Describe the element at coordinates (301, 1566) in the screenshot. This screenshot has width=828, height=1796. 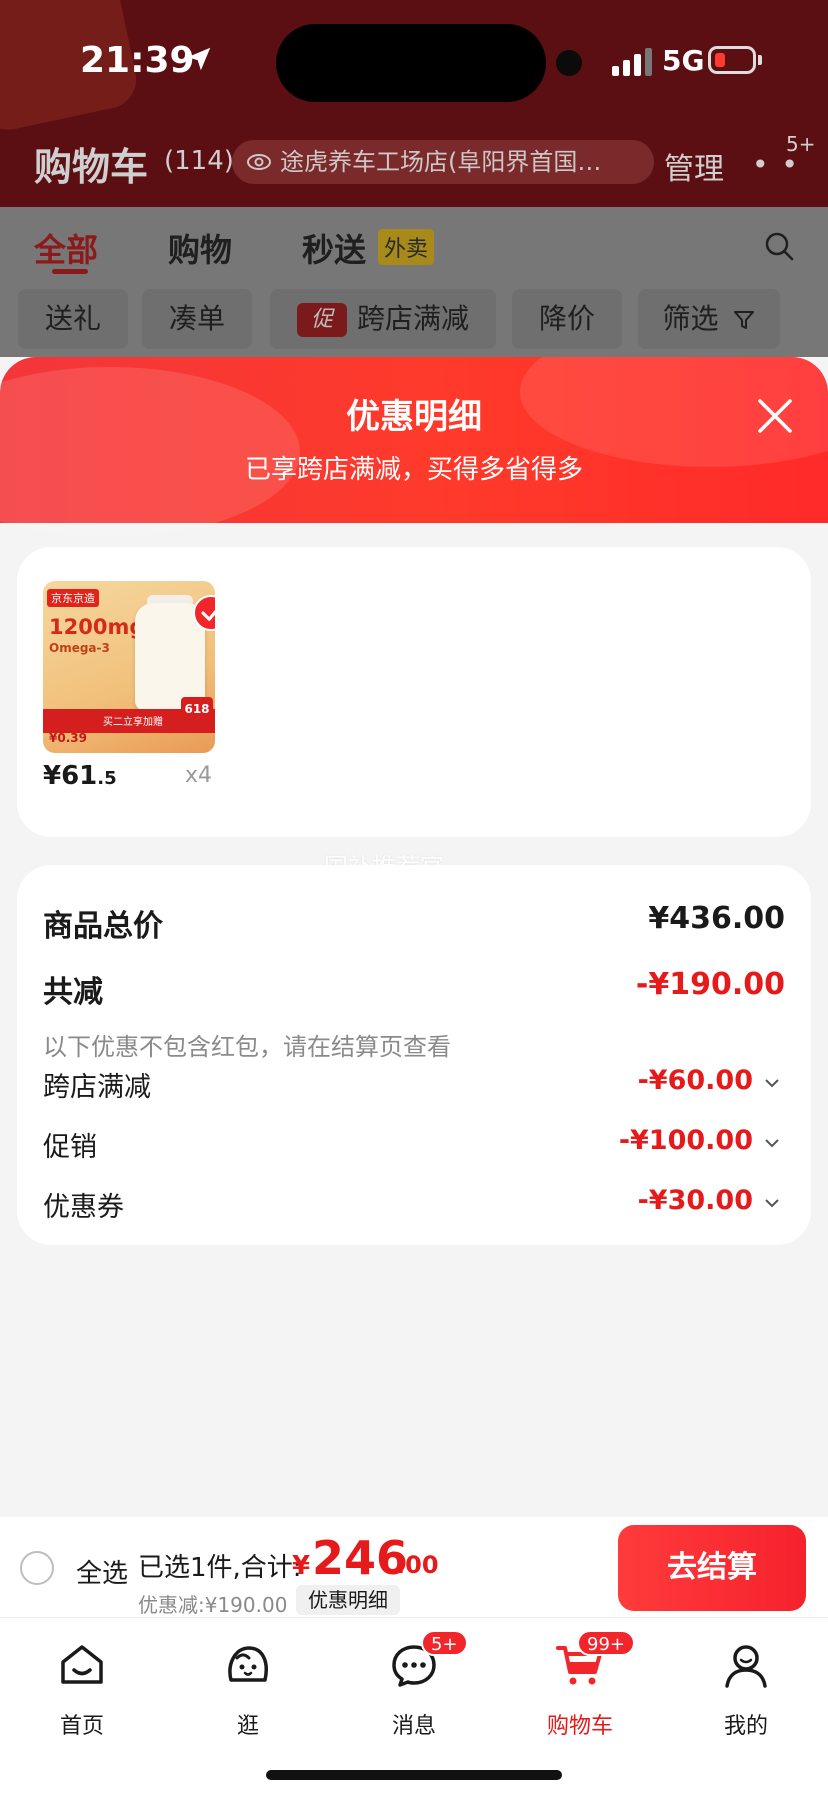
I see `total-currency: ¥` at that location.